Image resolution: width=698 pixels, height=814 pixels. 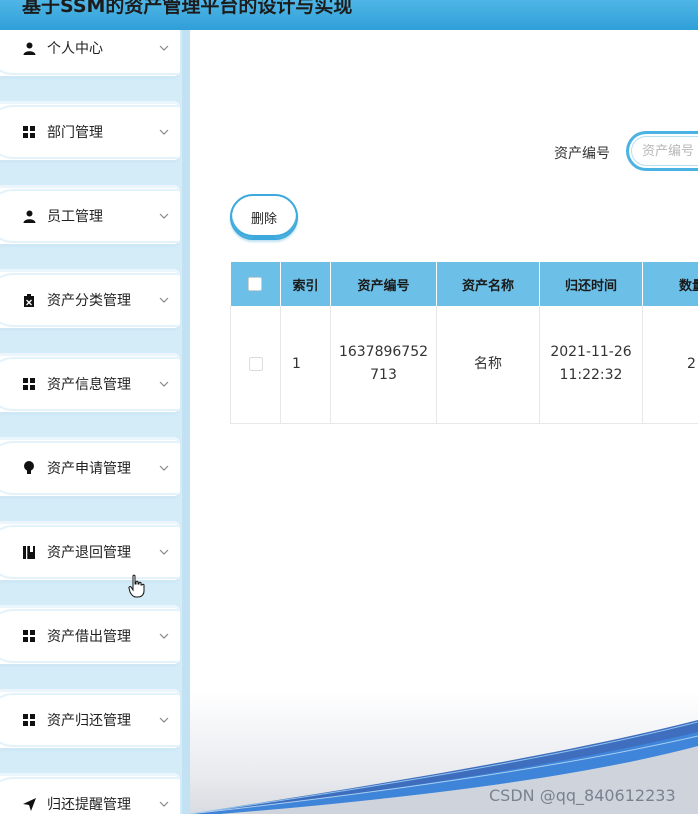 What do you see at coordinates (582, 154) in the screenshot?
I see `search-label: 资产编号` at bounding box center [582, 154].